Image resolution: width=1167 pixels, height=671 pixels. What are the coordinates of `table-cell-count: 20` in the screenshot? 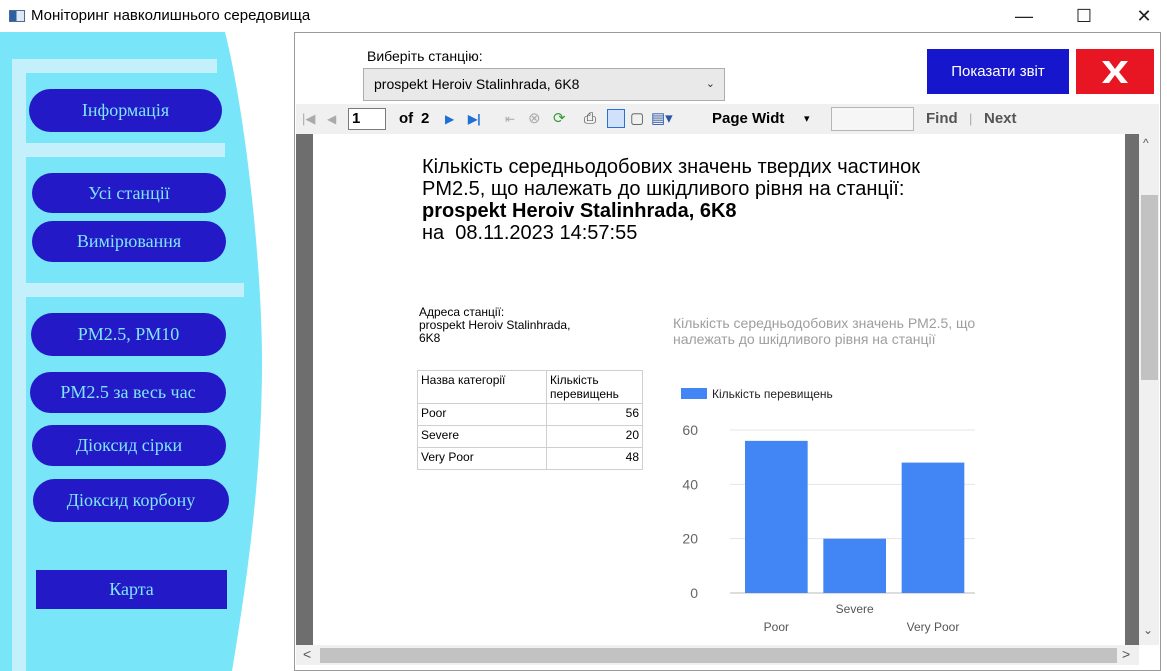 It's located at (594, 436).